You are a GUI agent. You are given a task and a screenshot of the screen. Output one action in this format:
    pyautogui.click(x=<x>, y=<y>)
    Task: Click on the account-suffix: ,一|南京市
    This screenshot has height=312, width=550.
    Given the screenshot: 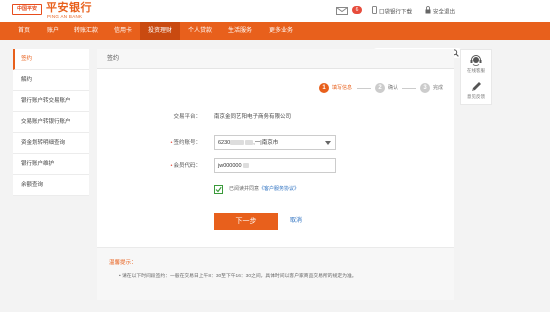 What is the action you would take?
    pyautogui.click(x=266, y=143)
    